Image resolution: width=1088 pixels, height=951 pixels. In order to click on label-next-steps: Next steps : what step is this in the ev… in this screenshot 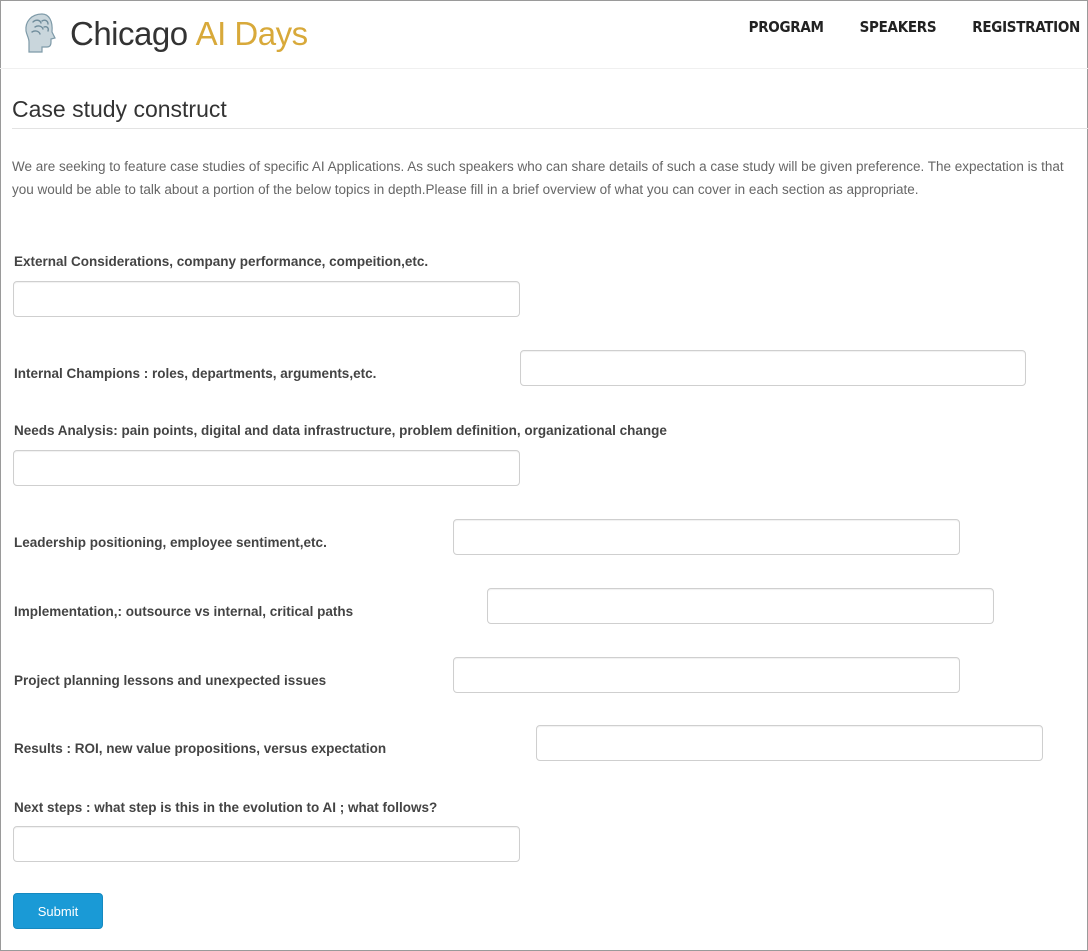, I will do `click(226, 807)`.